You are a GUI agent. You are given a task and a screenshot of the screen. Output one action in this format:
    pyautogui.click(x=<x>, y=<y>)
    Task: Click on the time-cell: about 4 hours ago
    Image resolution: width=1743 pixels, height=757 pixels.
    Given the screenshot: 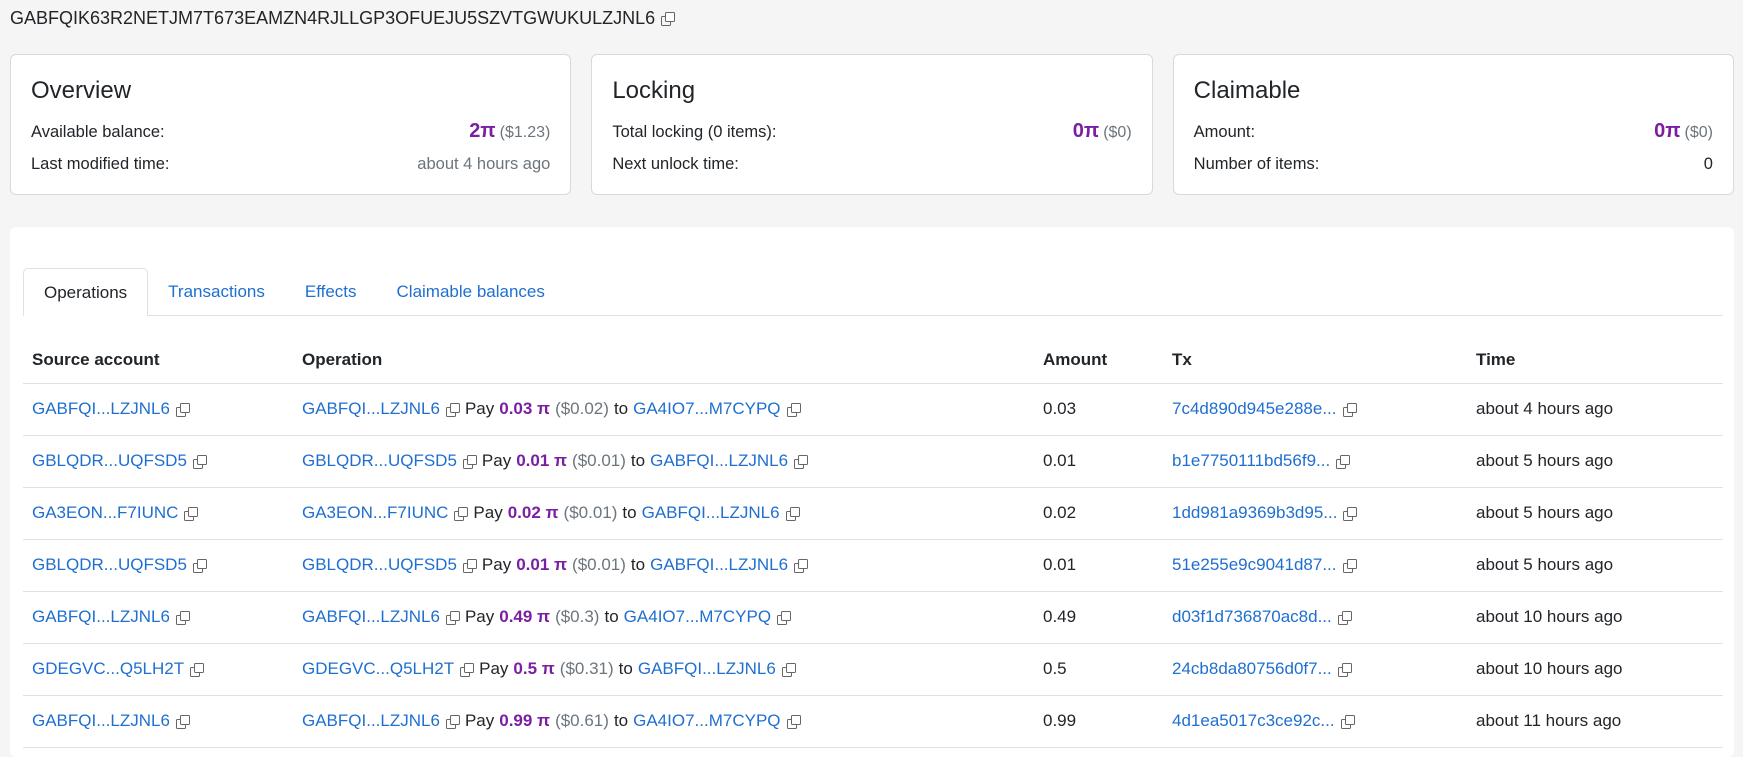 What is the action you would take?
    pyautogui.click(x=1595, y=409)
    